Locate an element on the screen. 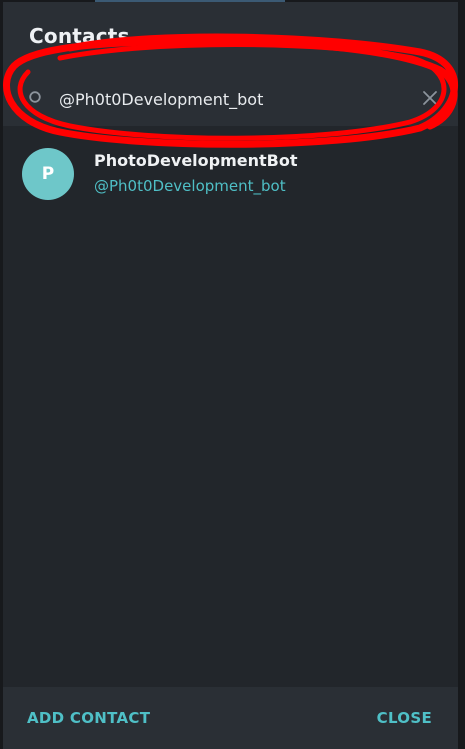 The height and width of the screenshot is (749, 465). search-row is located at coordinates (230, 100).